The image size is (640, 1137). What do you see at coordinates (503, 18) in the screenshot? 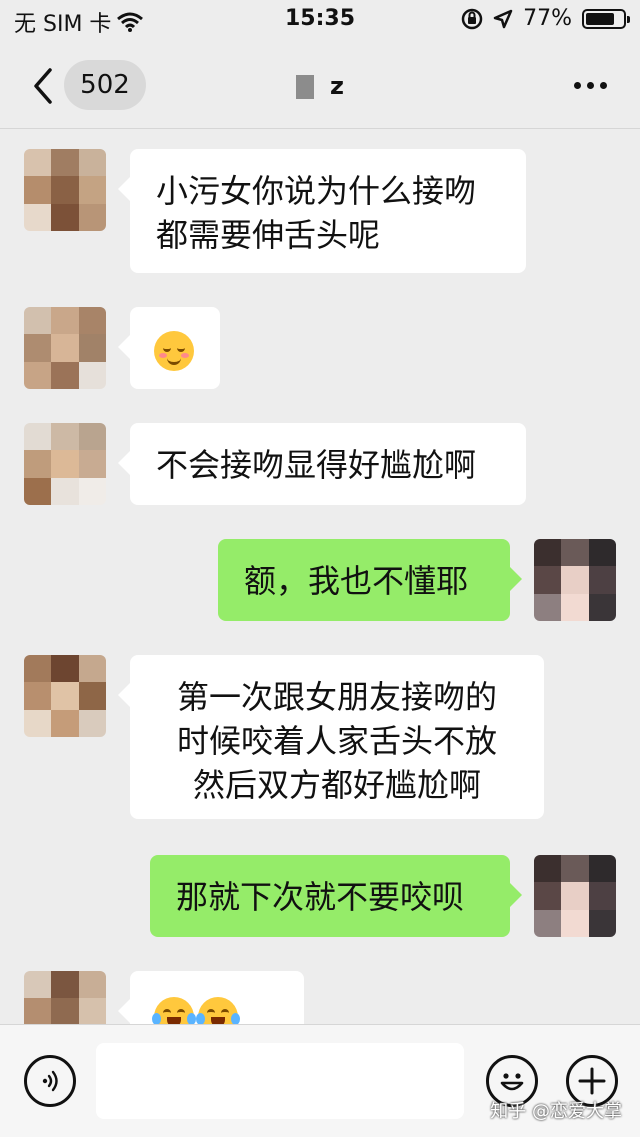
I see `location-arrow-icon` at bounding box center [503, 18].